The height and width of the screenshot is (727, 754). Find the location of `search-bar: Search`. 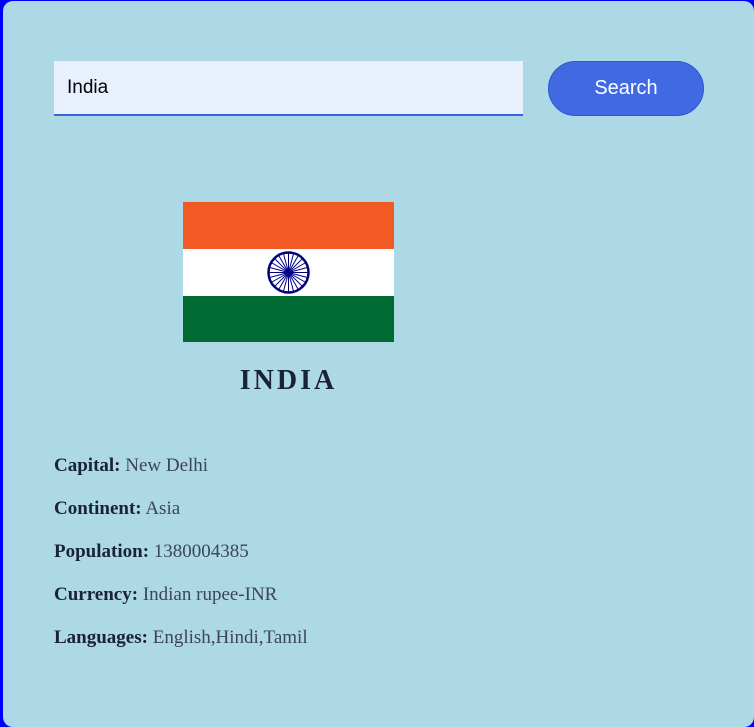

search-bar: Search is located at coordinates (379, 89).